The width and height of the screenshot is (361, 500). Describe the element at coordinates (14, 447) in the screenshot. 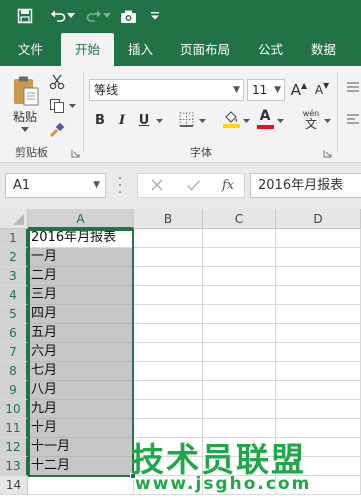

I see `row-header: 12` at that location.